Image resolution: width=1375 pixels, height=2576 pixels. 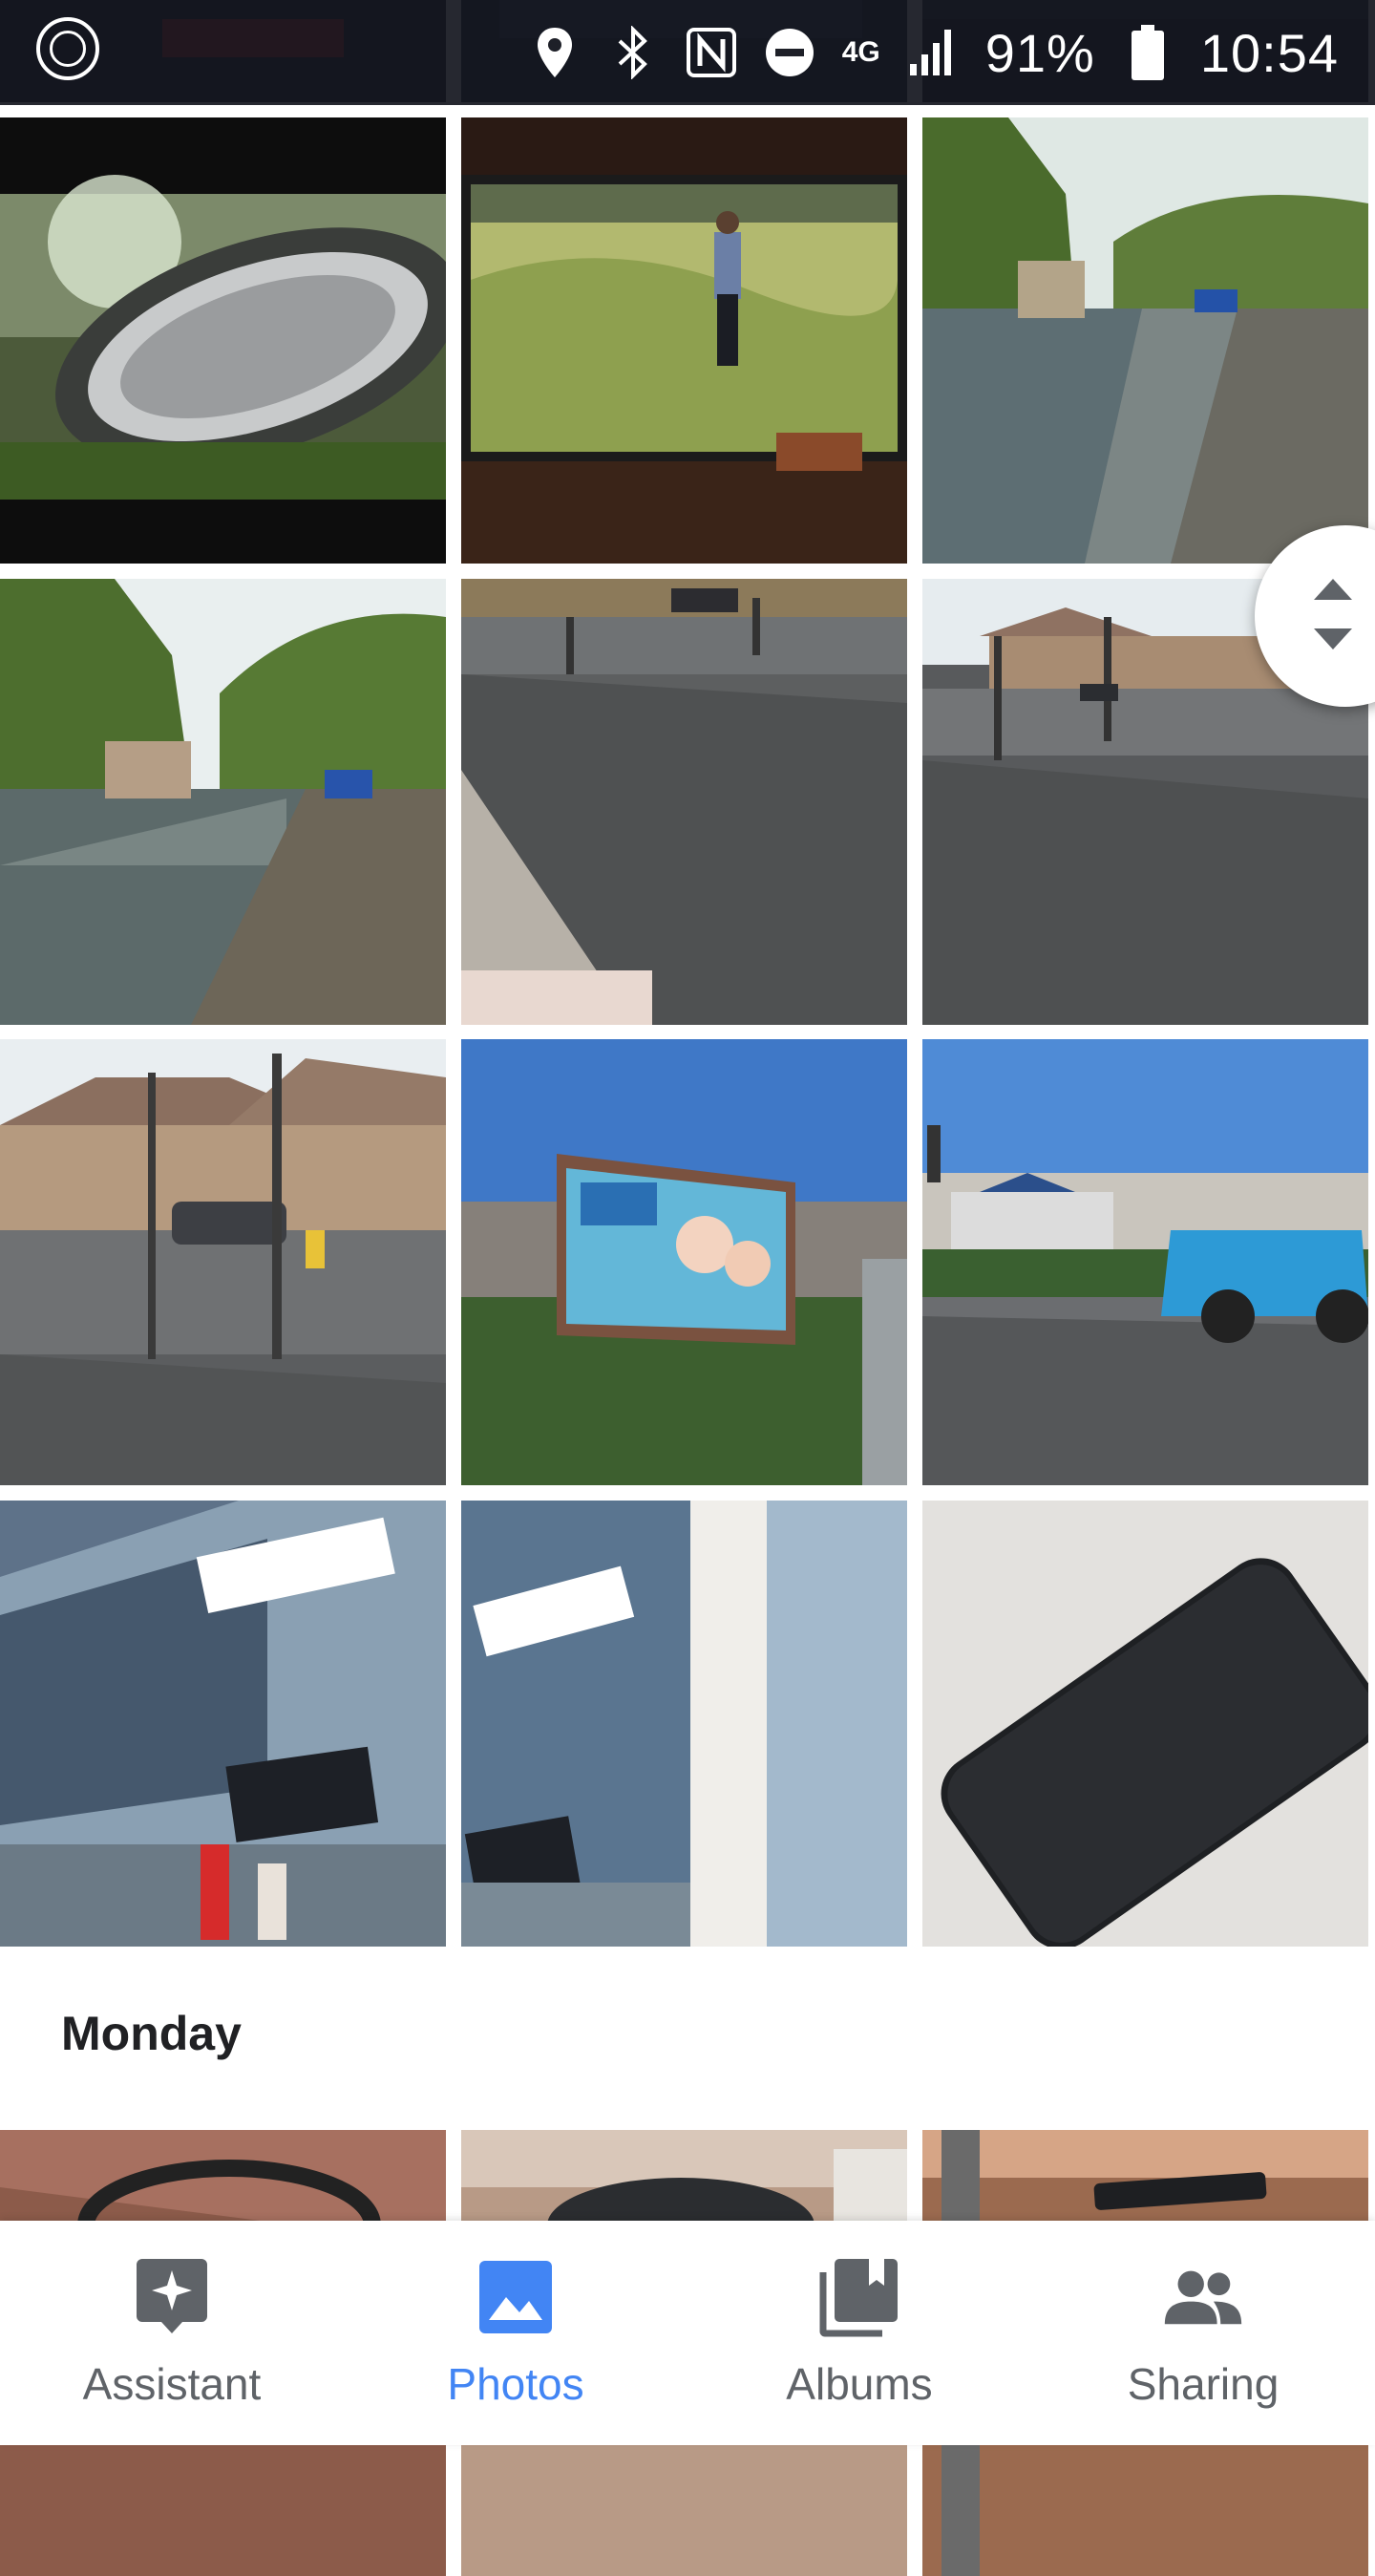 I want to click on battery-icon, so click(x=1148, y=52).